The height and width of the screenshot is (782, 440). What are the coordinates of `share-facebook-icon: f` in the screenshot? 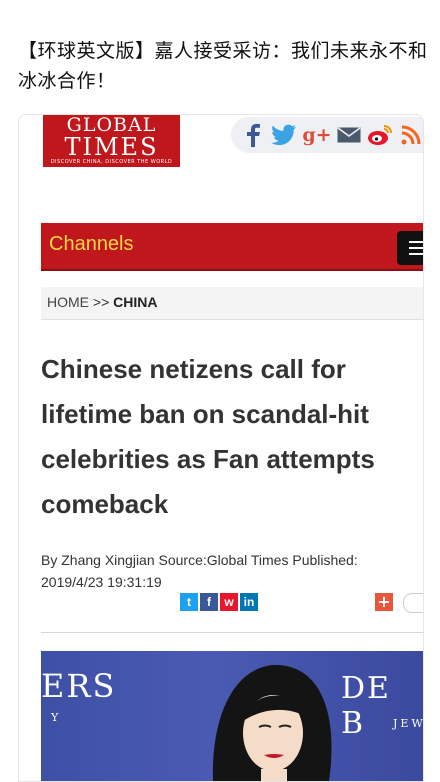 It's located at (209, 602).